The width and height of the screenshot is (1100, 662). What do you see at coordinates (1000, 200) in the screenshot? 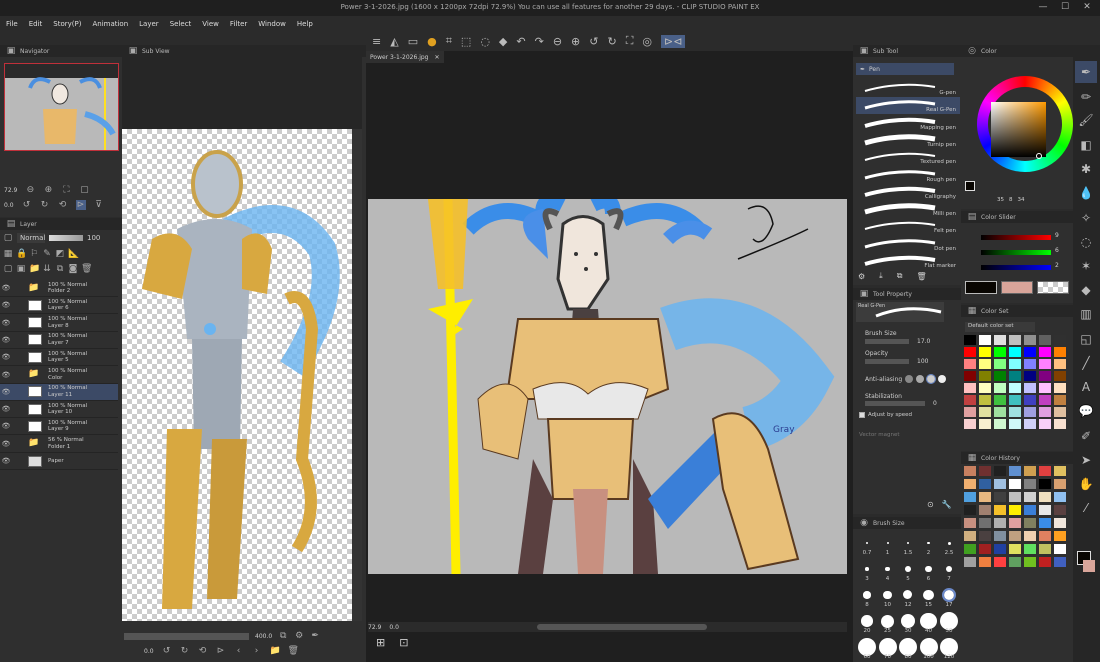
I see `hue-value: 35` at bounding box center [1000, 200].